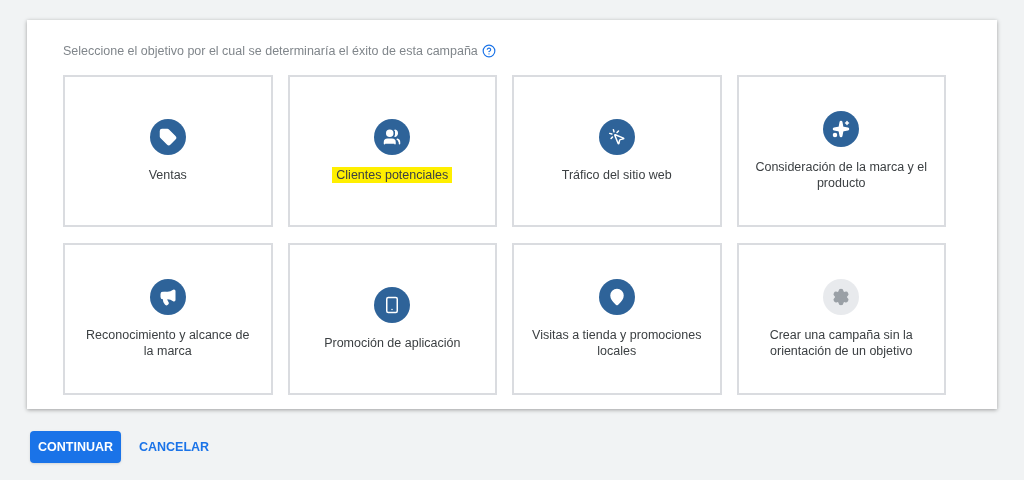  What do you see at coordinates (167, 296) in the screenshot?
I see `megaphone-icon` at bounding box center [167, 296].